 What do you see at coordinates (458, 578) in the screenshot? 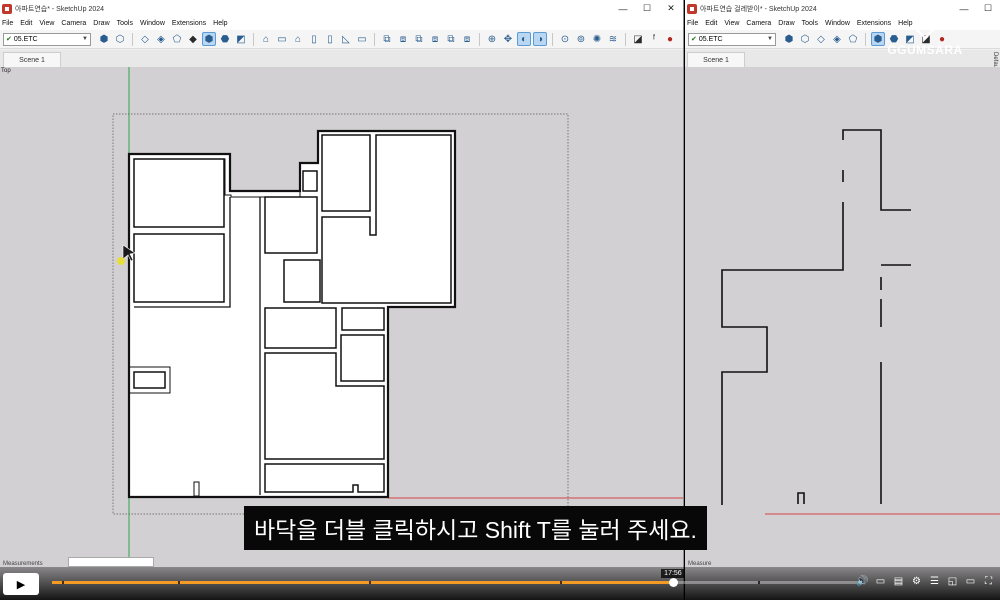
I see `progress-bar: 17:56` at bounding box center [458, 578].